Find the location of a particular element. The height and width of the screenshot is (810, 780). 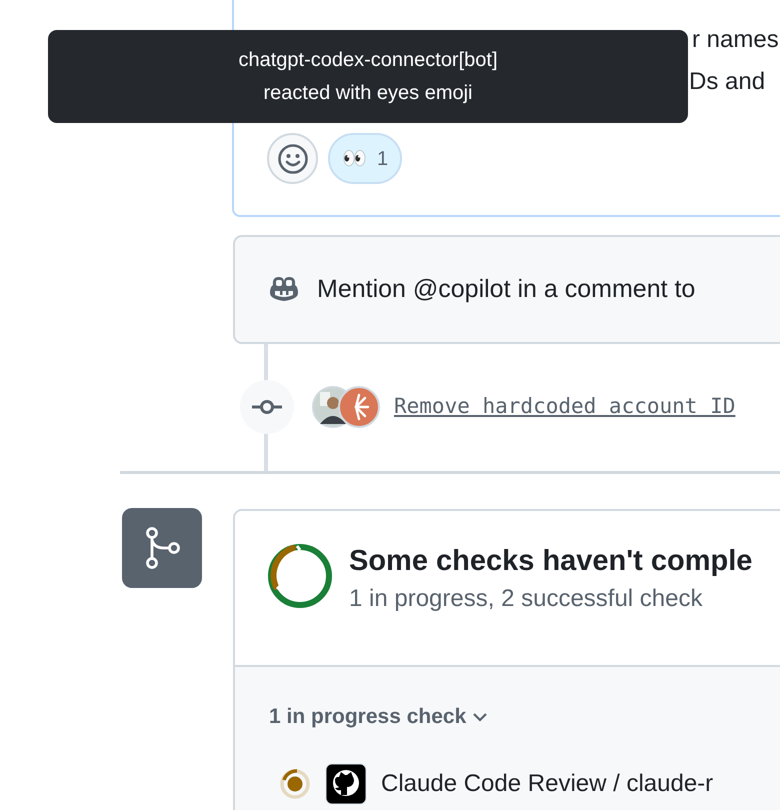

checks-title: Some checks haven't comple is located at coordinates (550, 561).